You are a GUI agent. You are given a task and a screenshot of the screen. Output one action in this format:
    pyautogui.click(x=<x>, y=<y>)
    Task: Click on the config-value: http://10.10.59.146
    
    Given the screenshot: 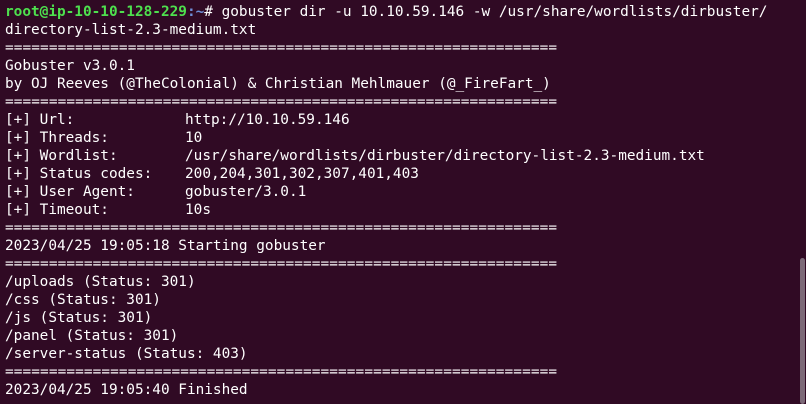 What is the action you would take?
    pyautogui.click(x=267, y=120)
    